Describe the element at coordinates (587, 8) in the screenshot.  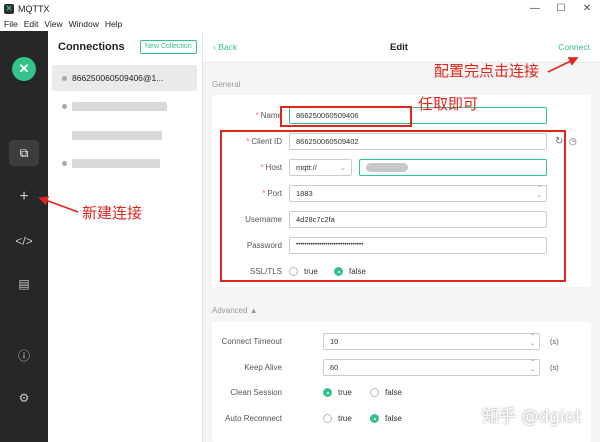
I see `close-button: ✕` at that location.